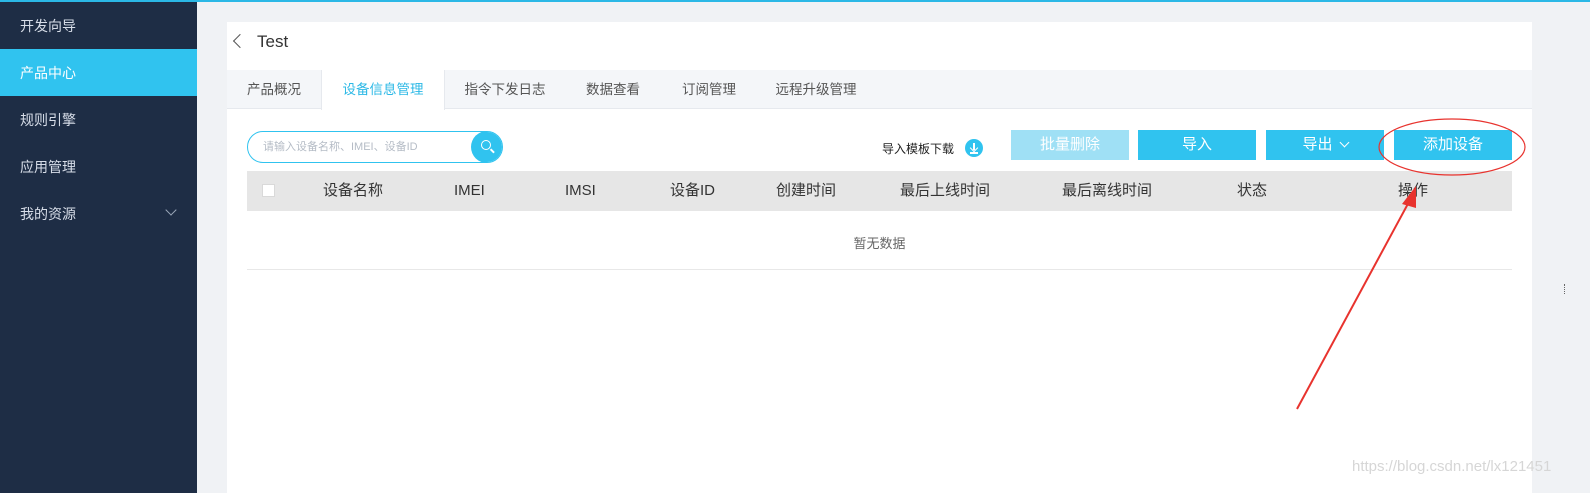 This screenshot has height=493, width=1590. What do you see at coordinates (1197, 145) in the screenshot?
I see `import-button: 导入` at bounding box center [1197, 145].